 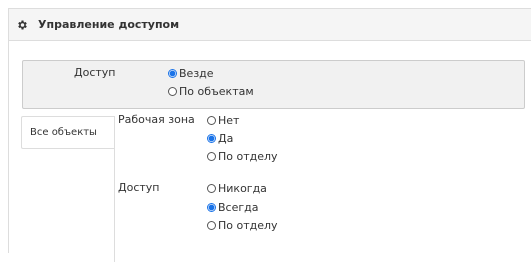 I want to click on tab-label: Все объекты, so click(x=63, y=132).